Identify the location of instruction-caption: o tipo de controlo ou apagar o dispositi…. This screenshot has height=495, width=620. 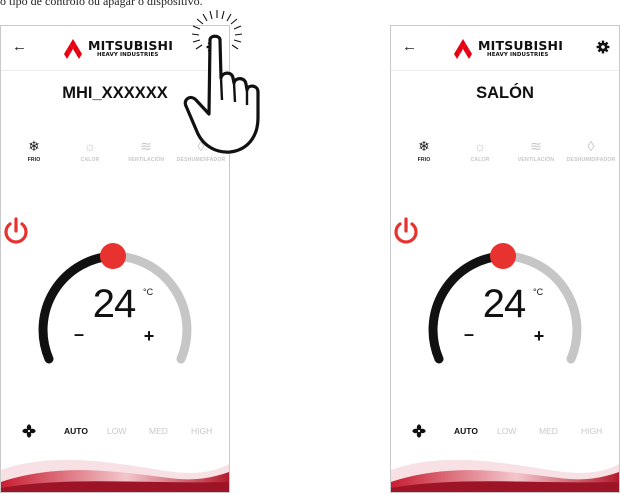
(101, 4).